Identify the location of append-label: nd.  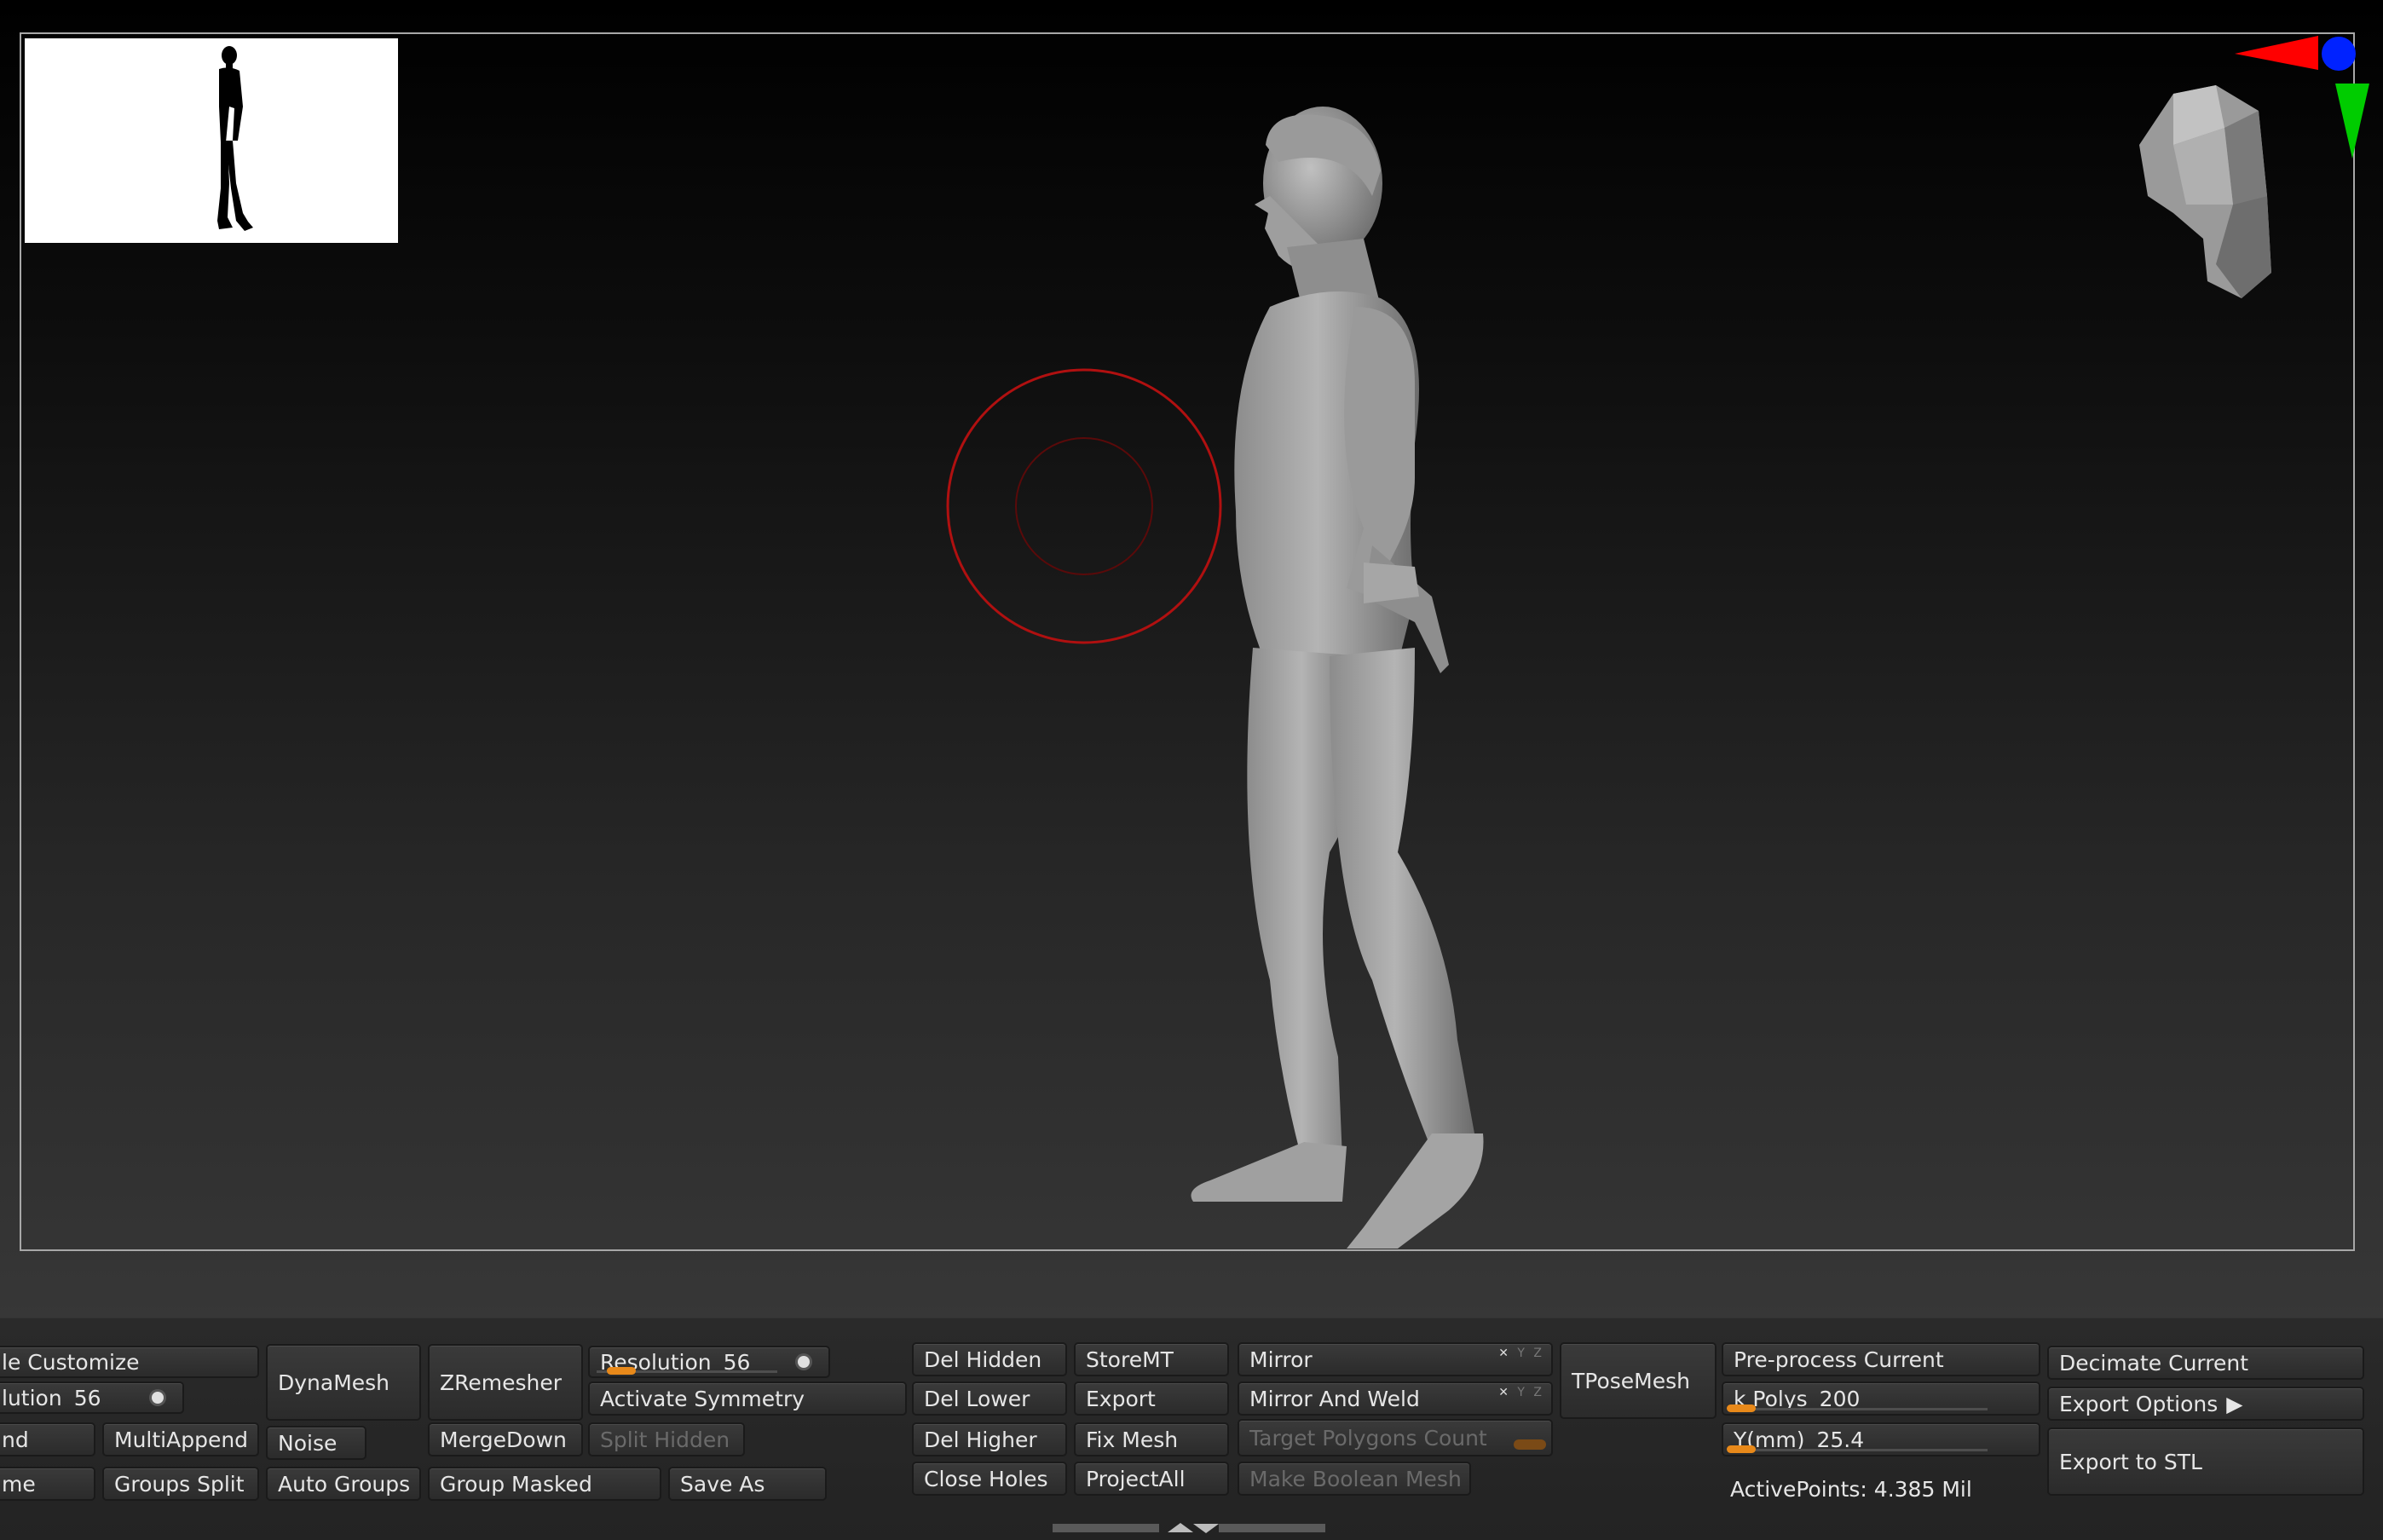
(16, 1439).